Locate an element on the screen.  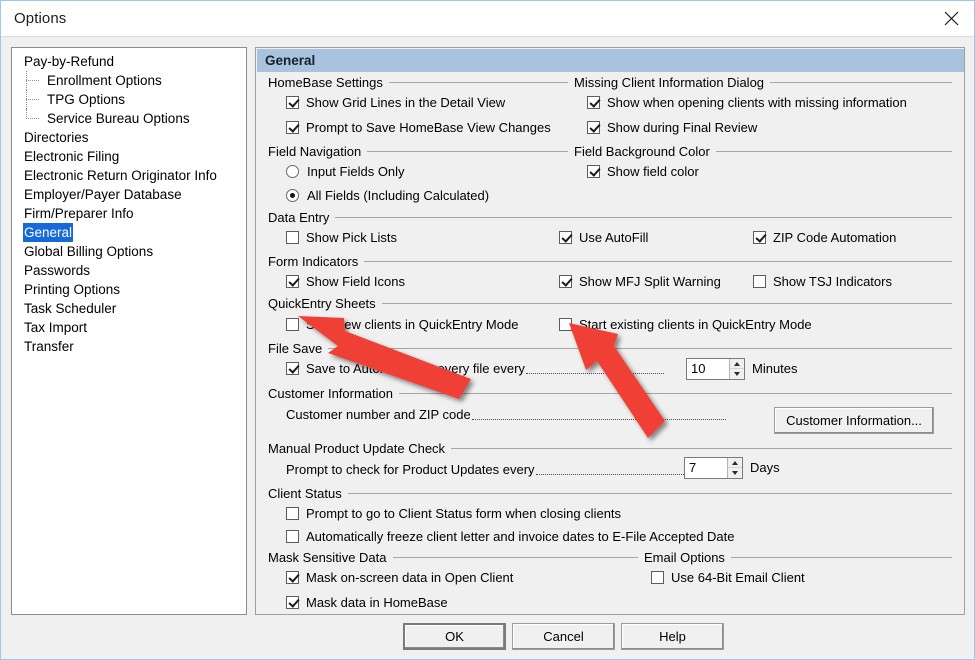
checkbox-show-mfj-split-warning: Show MFJ Split Warning is located at coordinates (640, 281).